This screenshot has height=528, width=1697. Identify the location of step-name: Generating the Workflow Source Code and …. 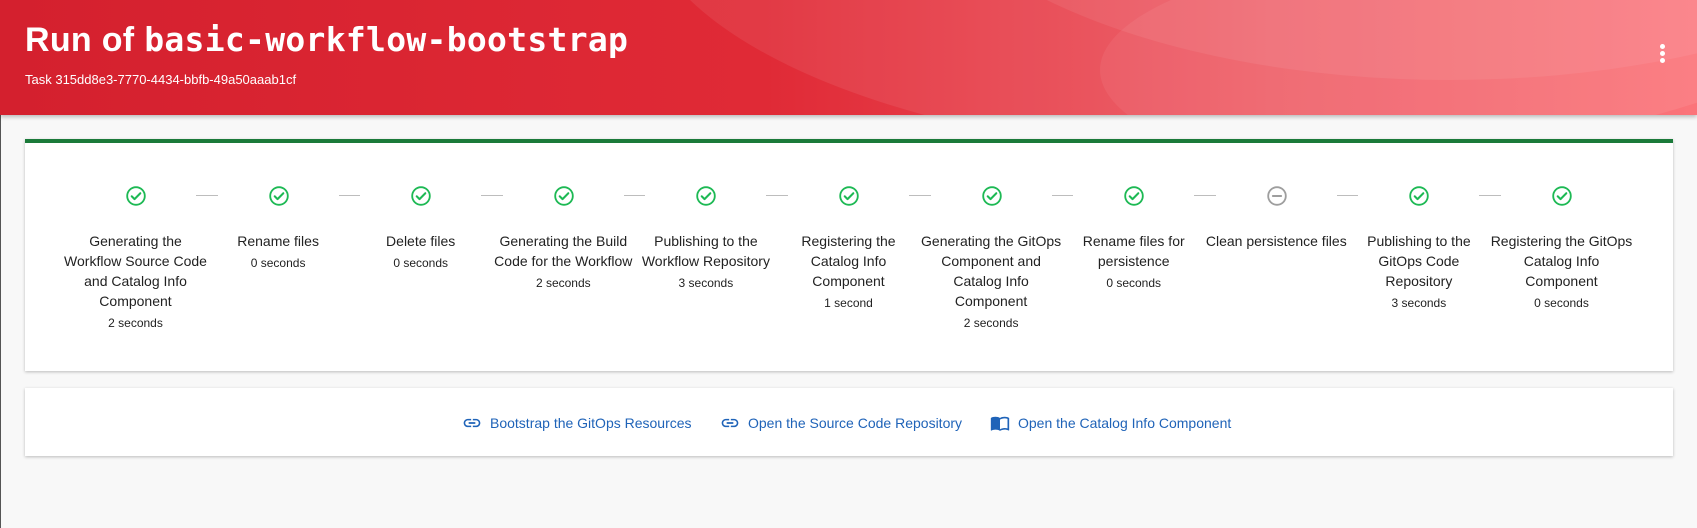
(135, 271).